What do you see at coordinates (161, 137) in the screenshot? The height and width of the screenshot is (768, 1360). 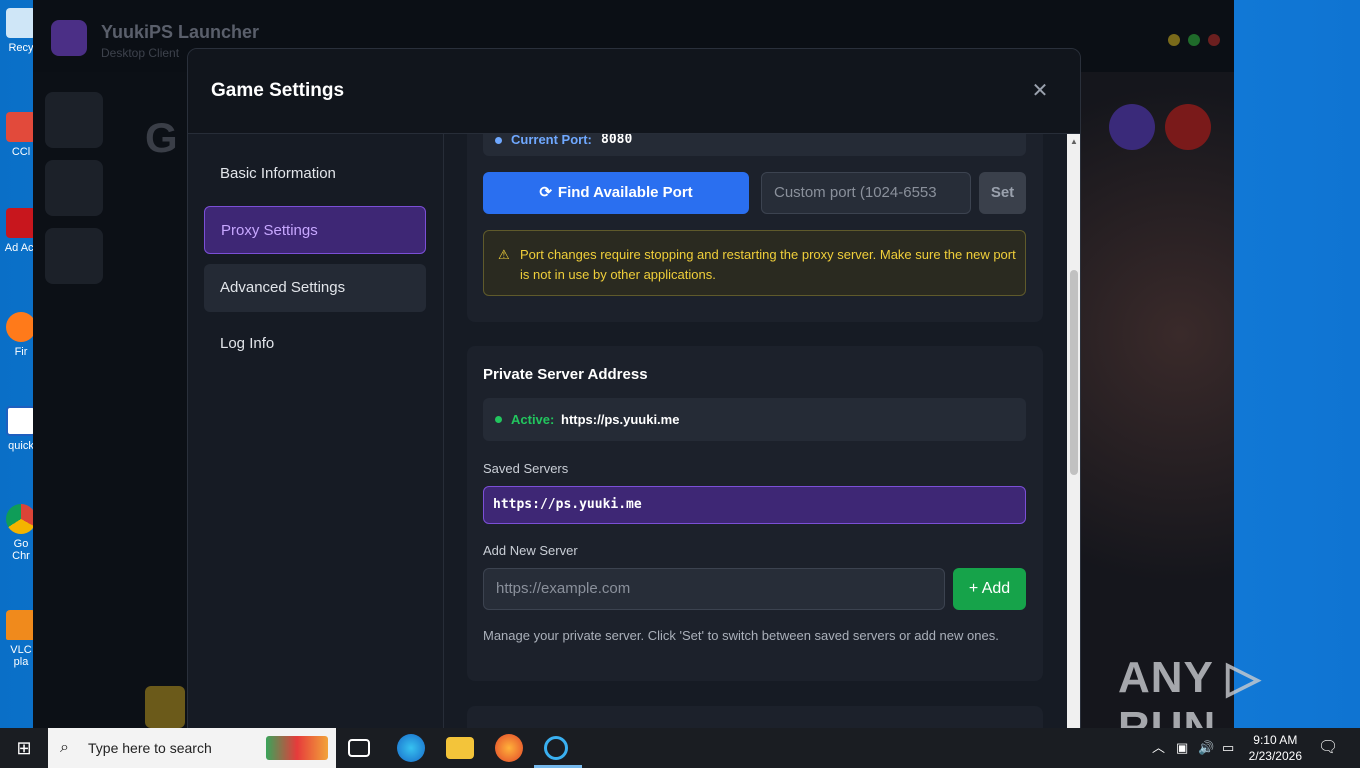 I see `background-heading: G` at bounding box center [161, 137].